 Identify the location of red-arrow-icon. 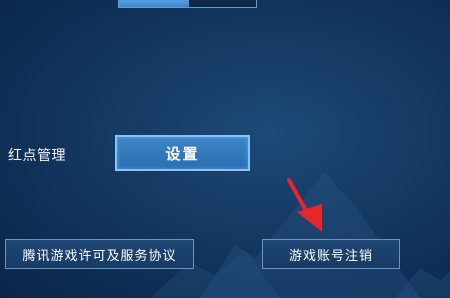
(304, 205).